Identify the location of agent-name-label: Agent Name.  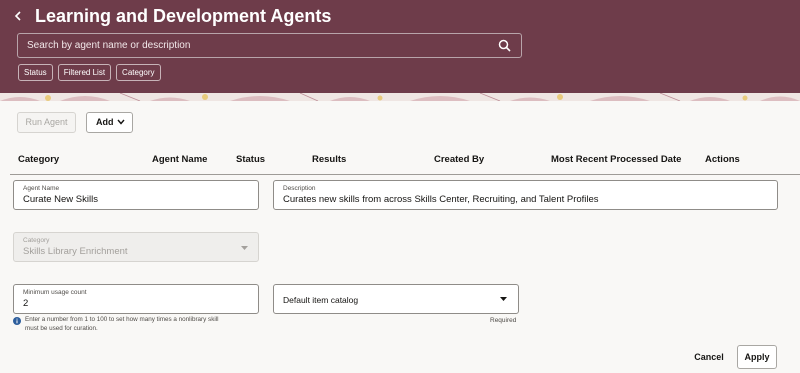
(41, 188).